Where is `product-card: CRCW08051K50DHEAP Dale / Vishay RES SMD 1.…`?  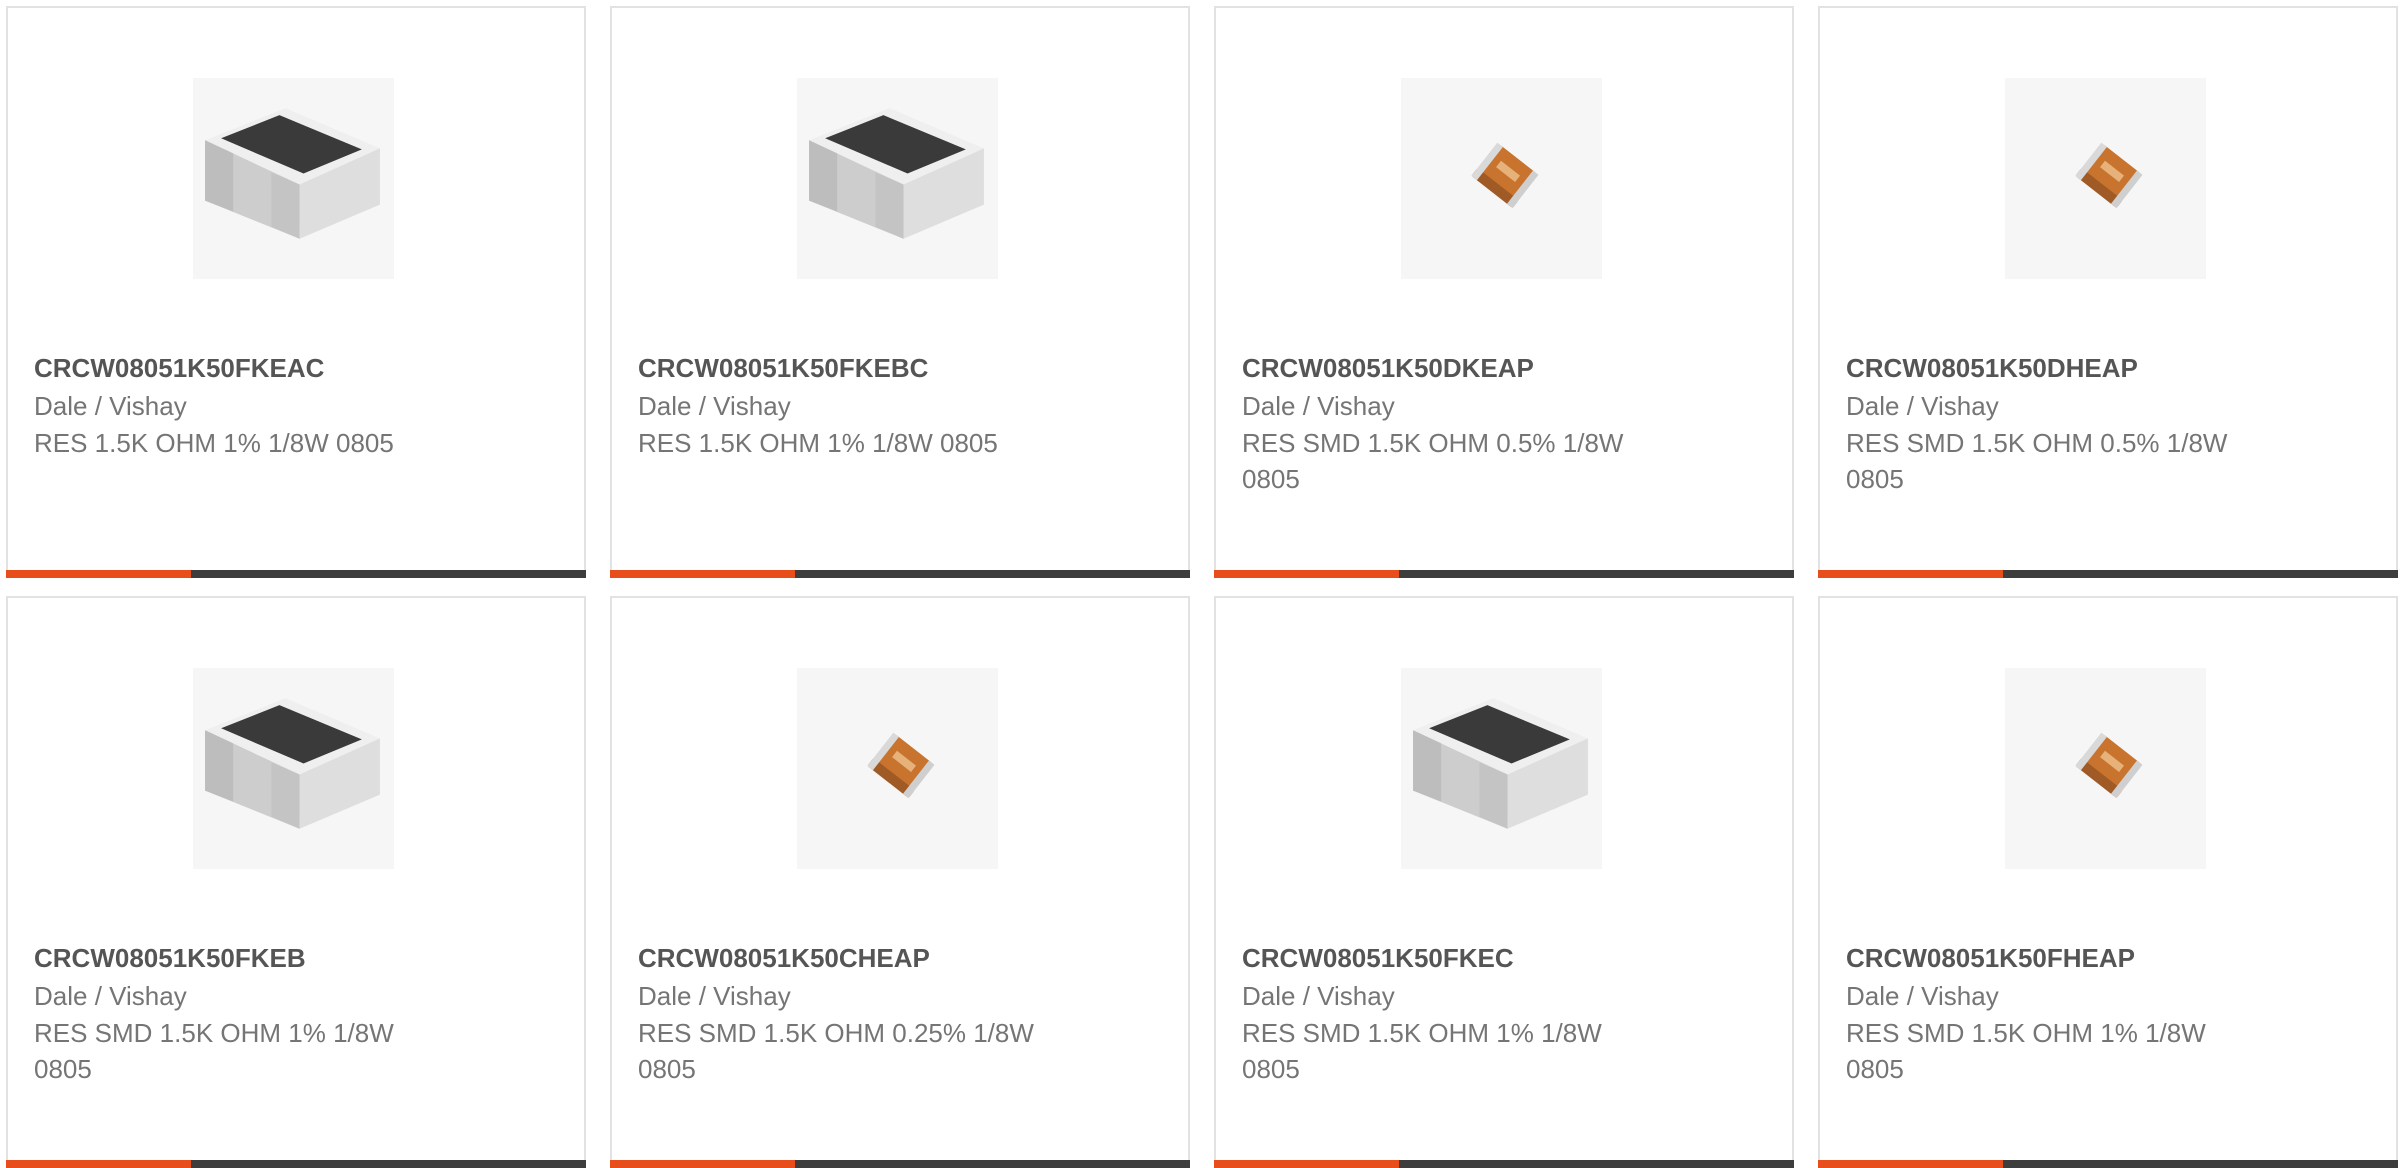 product-card: CRCW08051K50DHEAP Dale / Vishay RES SMD 1.… is located at coordinates (2108, 292).